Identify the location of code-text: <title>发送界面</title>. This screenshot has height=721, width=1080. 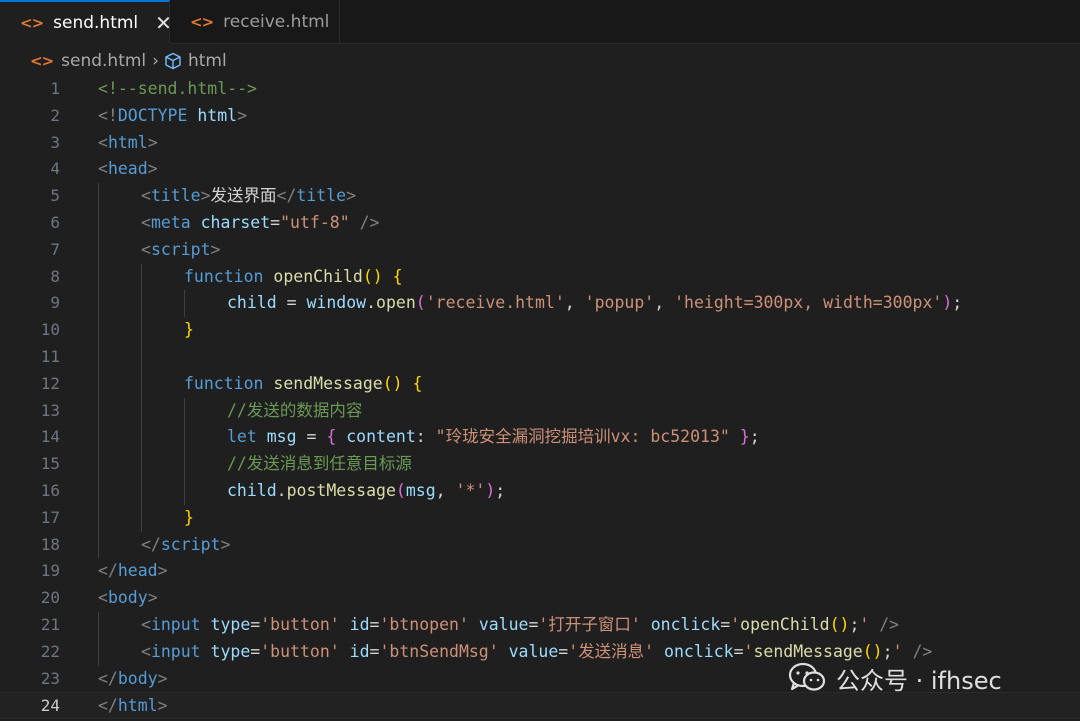
(248, 196).